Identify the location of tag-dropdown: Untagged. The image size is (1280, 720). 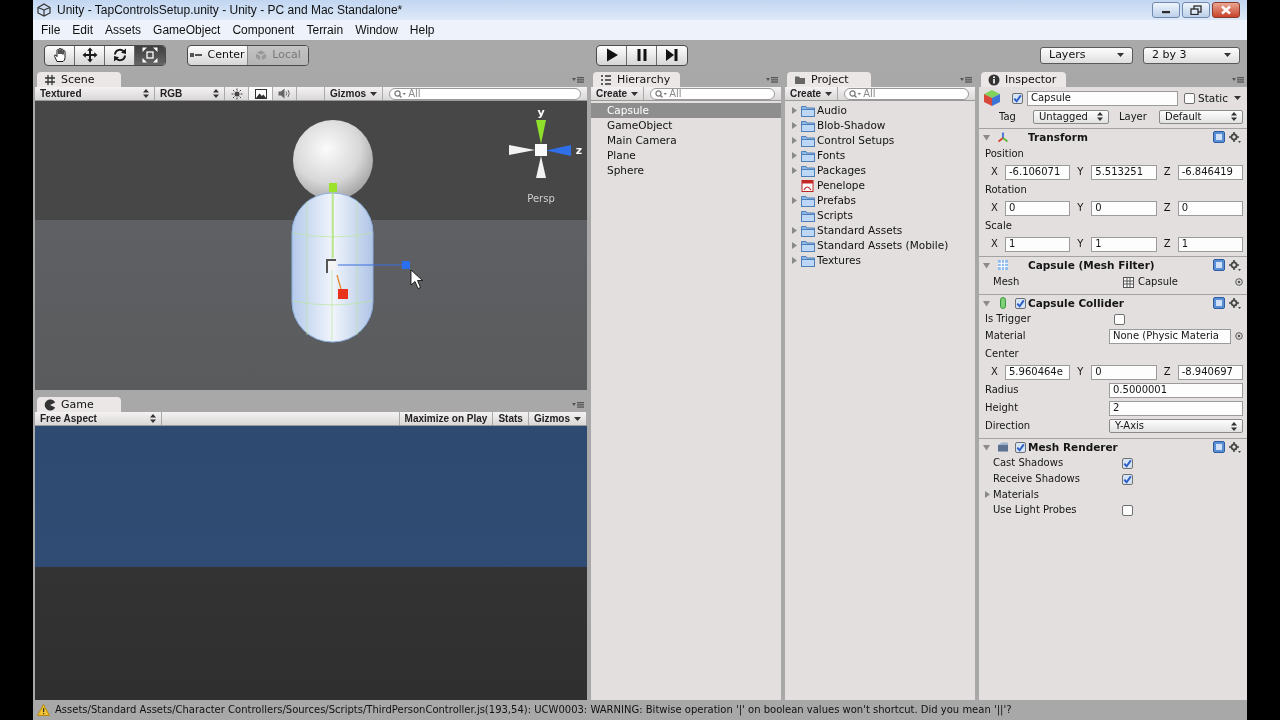
(1071, 116).